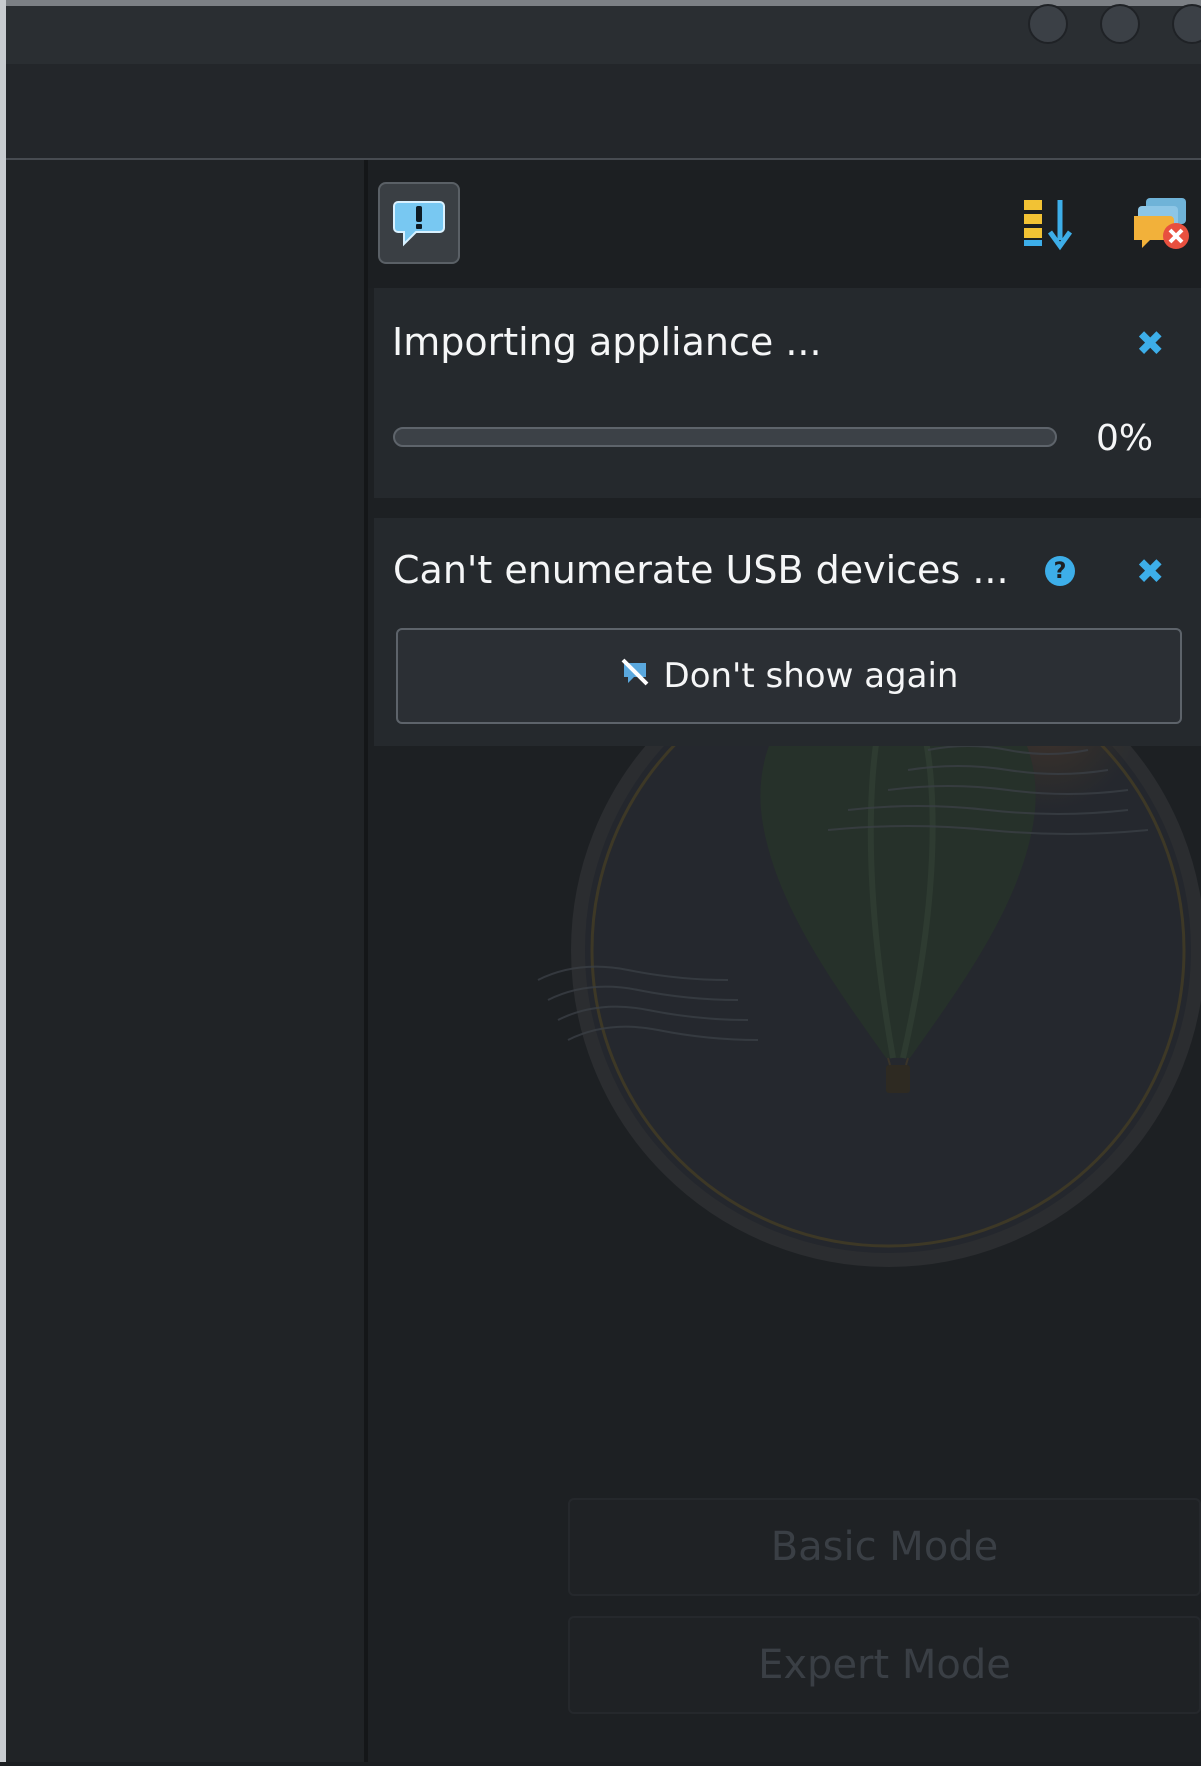 The image size is (1201, 1766). Describe the element at coordinates (600, 32) in the screenshot. I see `window-titlebar` at that location.